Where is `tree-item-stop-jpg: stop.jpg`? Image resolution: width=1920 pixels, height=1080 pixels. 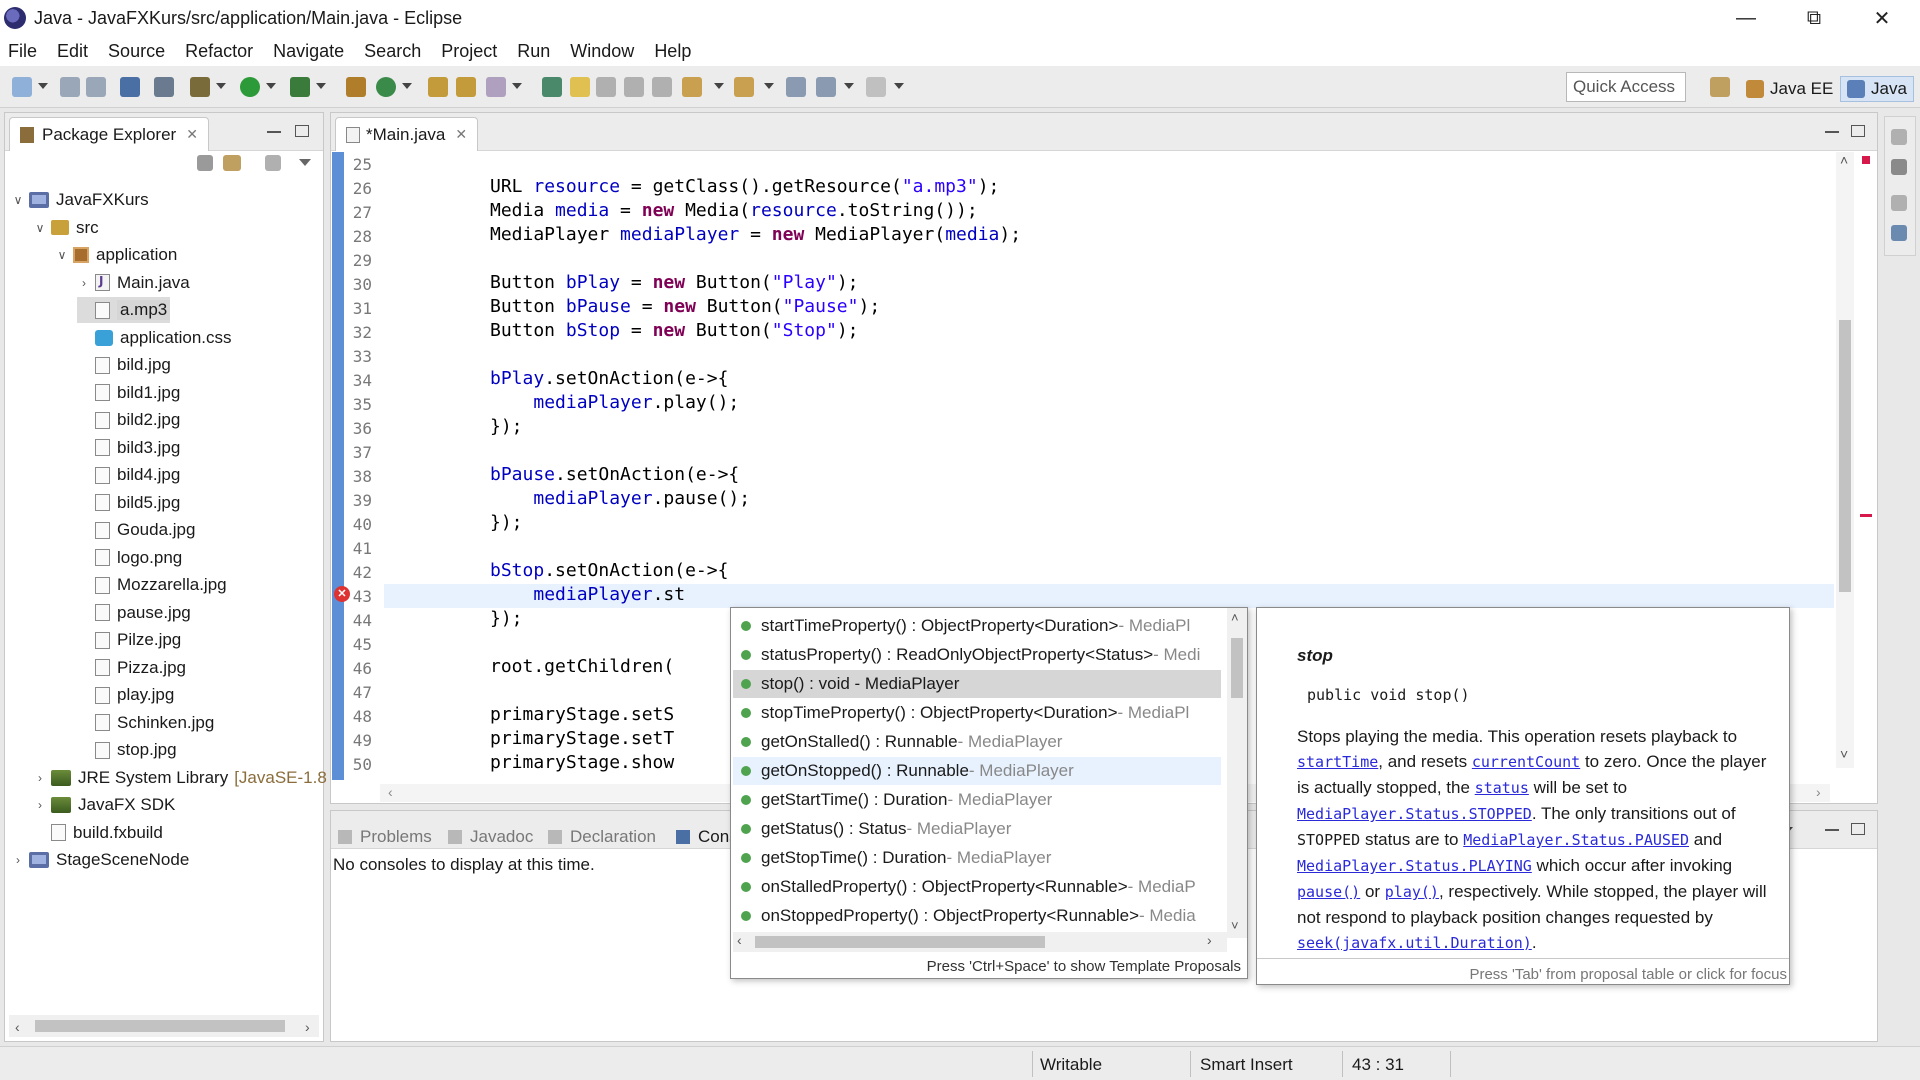 tree-item-stop-jpg: stop.jpg is located at coordinates (127, 750).